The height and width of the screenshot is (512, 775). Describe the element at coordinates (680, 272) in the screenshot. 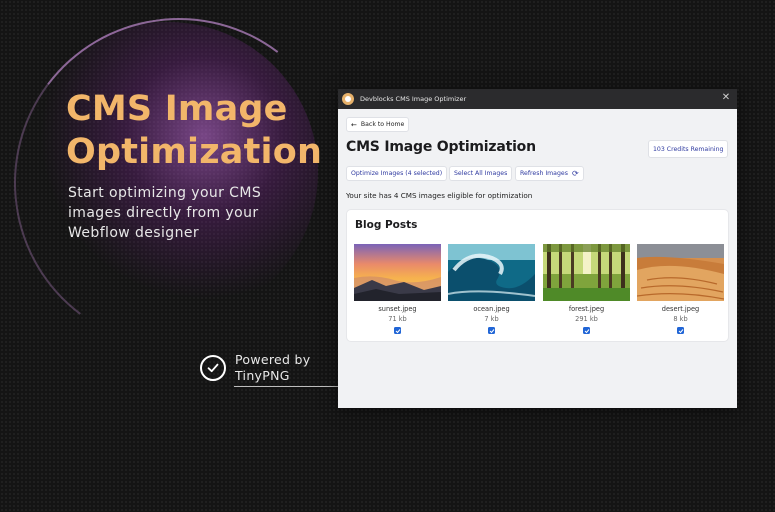

I see `desert-thumbnail` at that location.